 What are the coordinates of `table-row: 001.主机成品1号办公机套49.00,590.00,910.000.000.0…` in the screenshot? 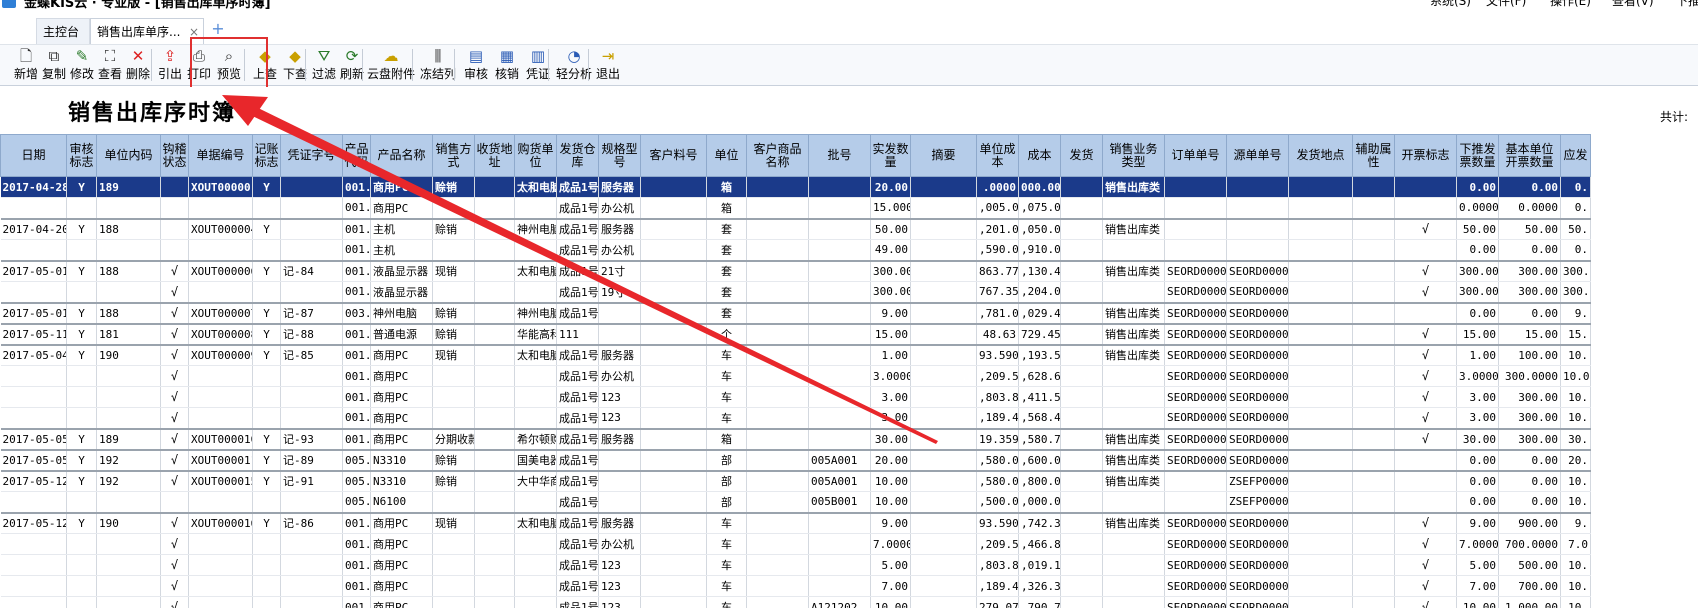 It's located at (795, 250).